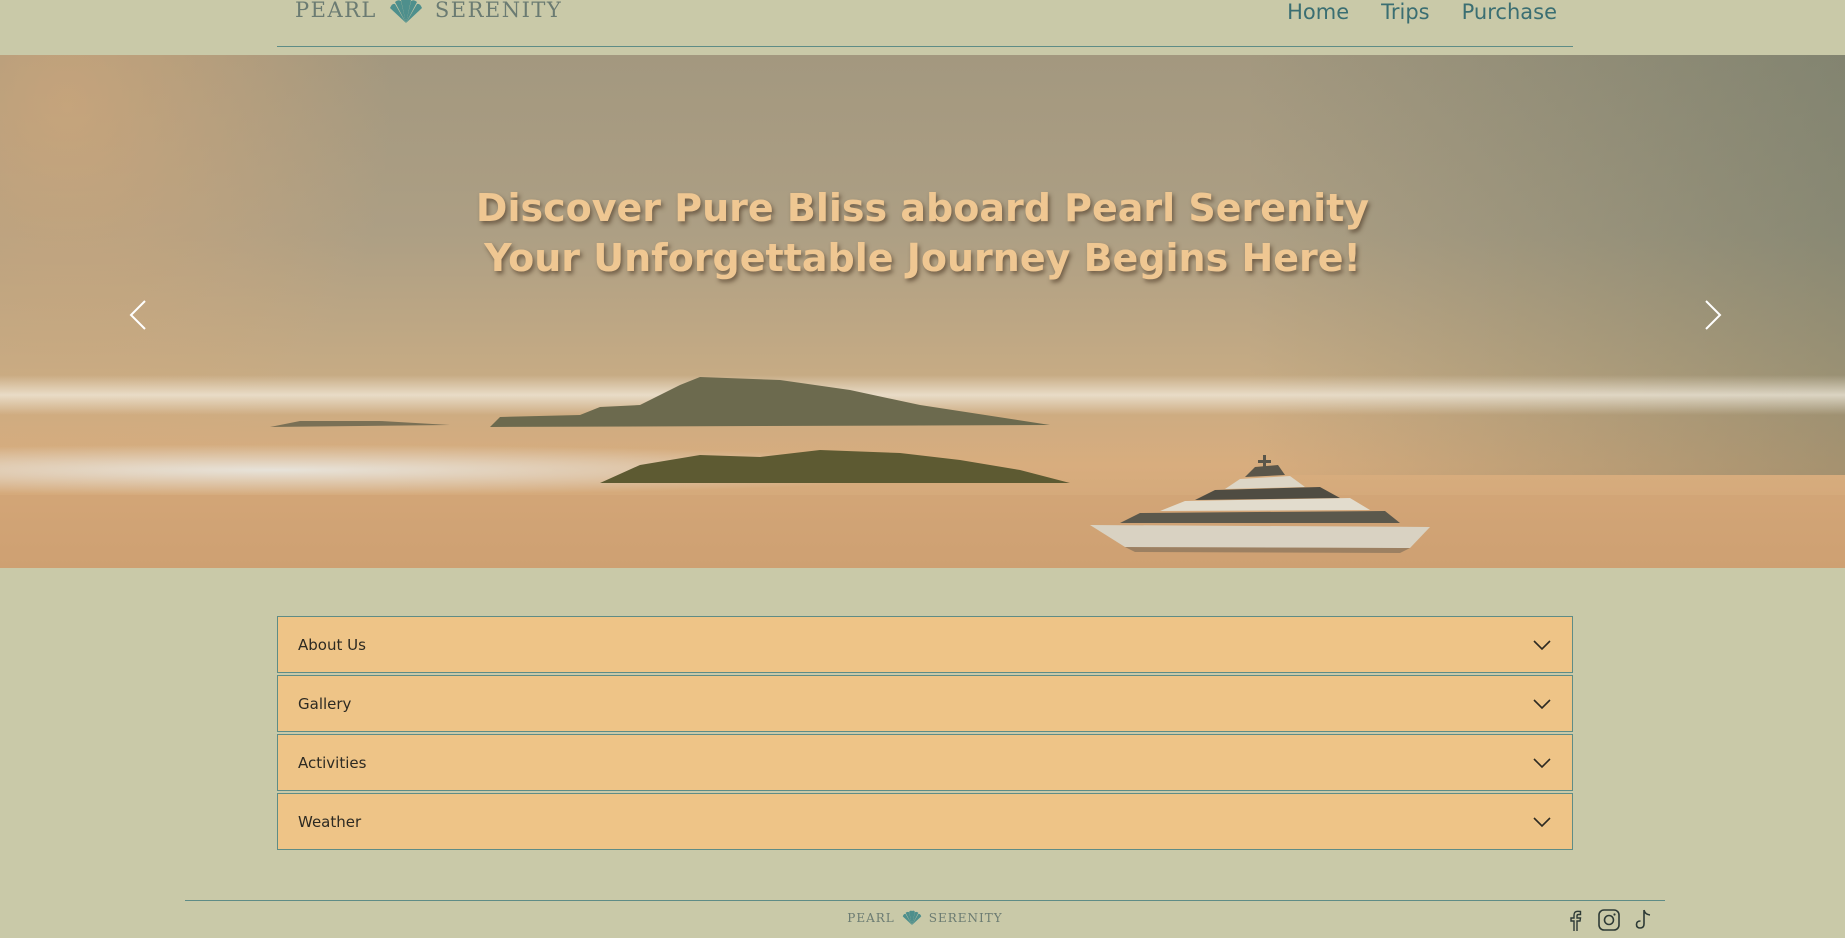 Image resolution: width=1845 pixels, height=938 pixels. What do you see at coordinates (1318, 12) in the screenshot?
I see `nav-home-link: Home` at bounding box center [1318, 12].